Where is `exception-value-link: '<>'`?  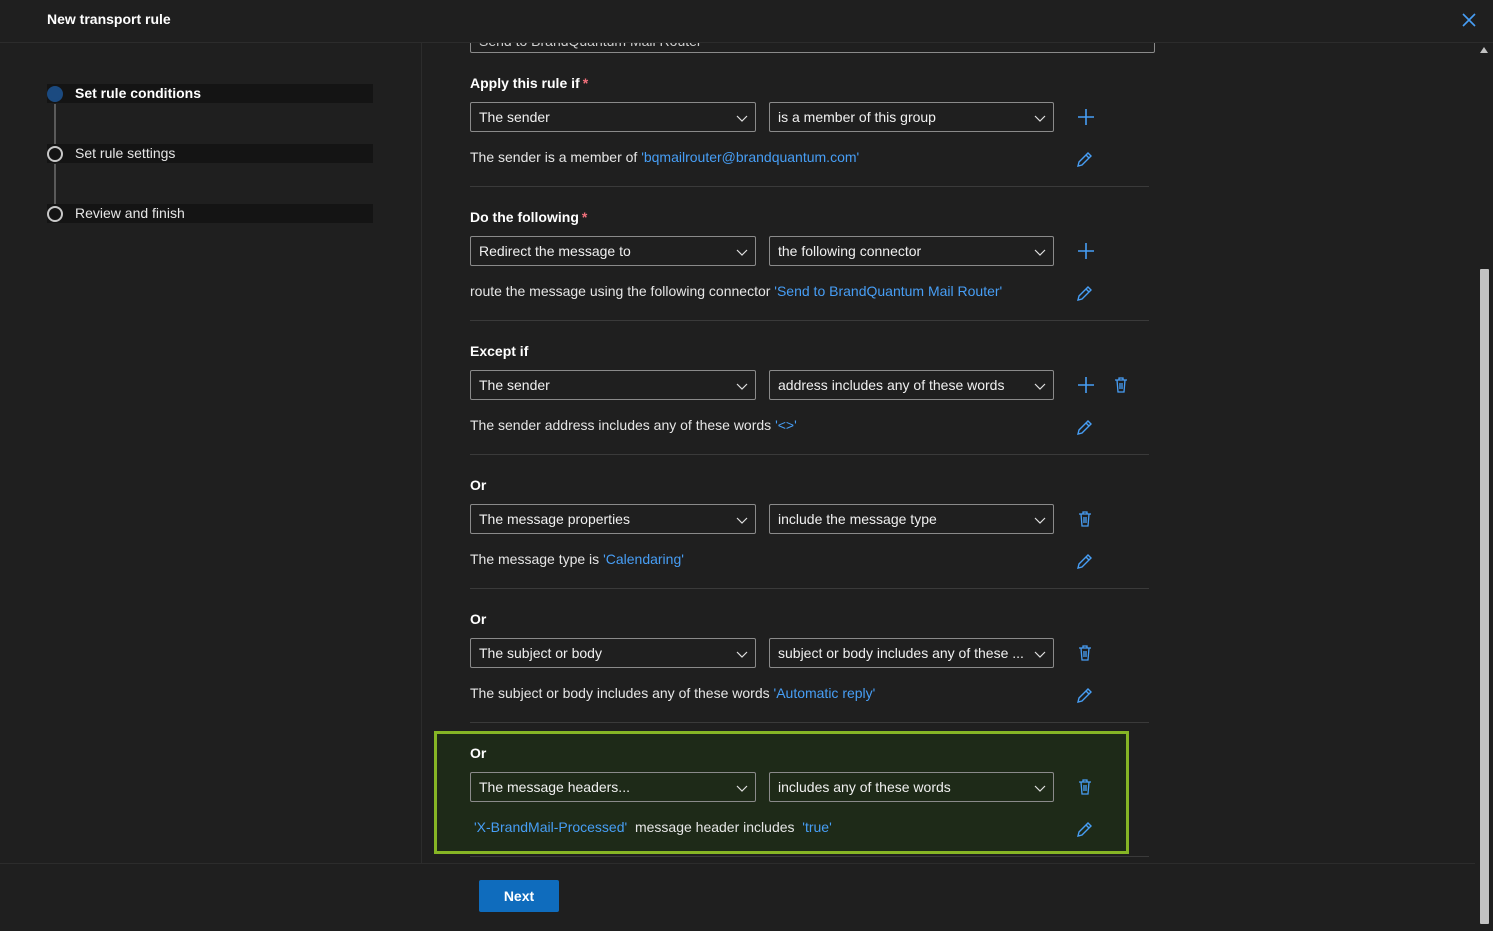 exception-value-link: '<>' is located at coordinates (786, 425).